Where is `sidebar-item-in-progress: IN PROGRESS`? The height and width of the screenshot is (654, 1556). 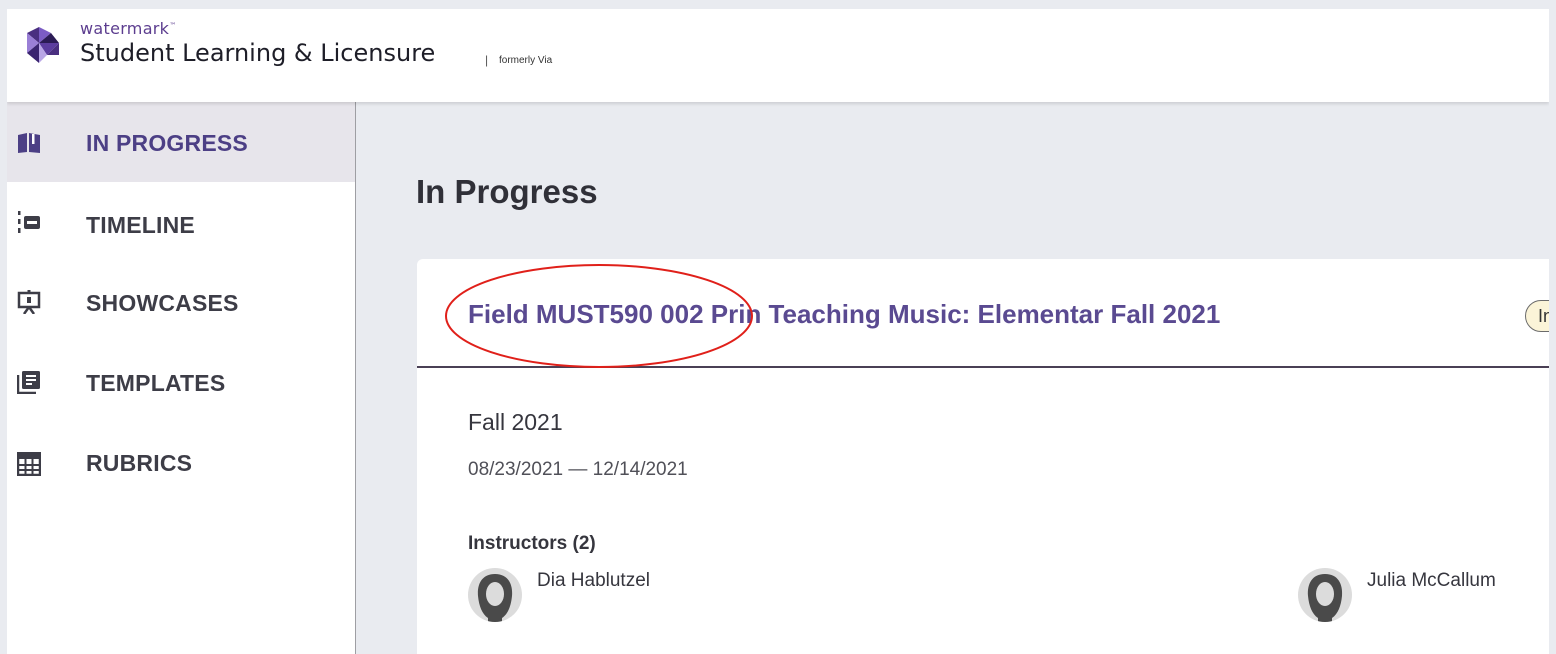 sidebar-item-in-progress: IN PROGRESS is located at coordinates (181, 142).